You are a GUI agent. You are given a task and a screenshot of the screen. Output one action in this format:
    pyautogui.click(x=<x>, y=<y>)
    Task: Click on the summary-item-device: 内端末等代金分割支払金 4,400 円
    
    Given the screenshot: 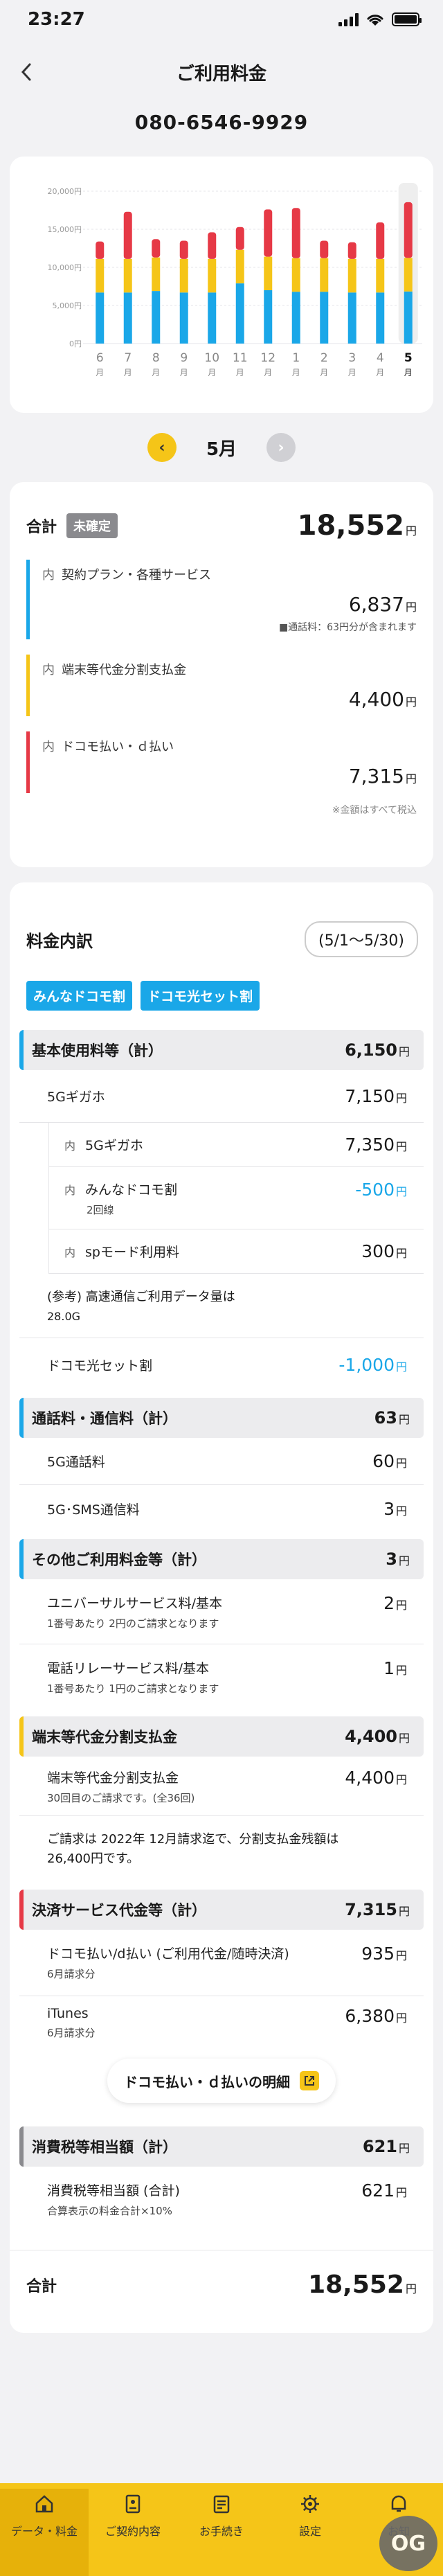 What is the action you would take?
    pyautogui.click(x=221, y=685)
    